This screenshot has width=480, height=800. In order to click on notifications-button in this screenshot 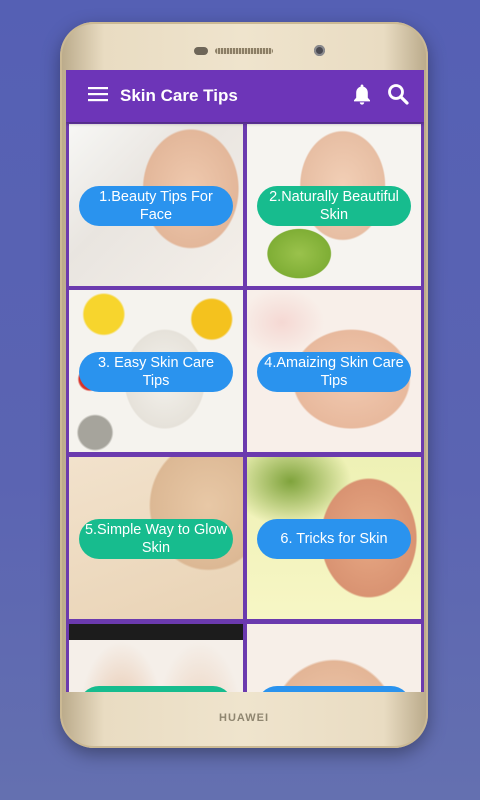, I will do `click(362, 96)`.